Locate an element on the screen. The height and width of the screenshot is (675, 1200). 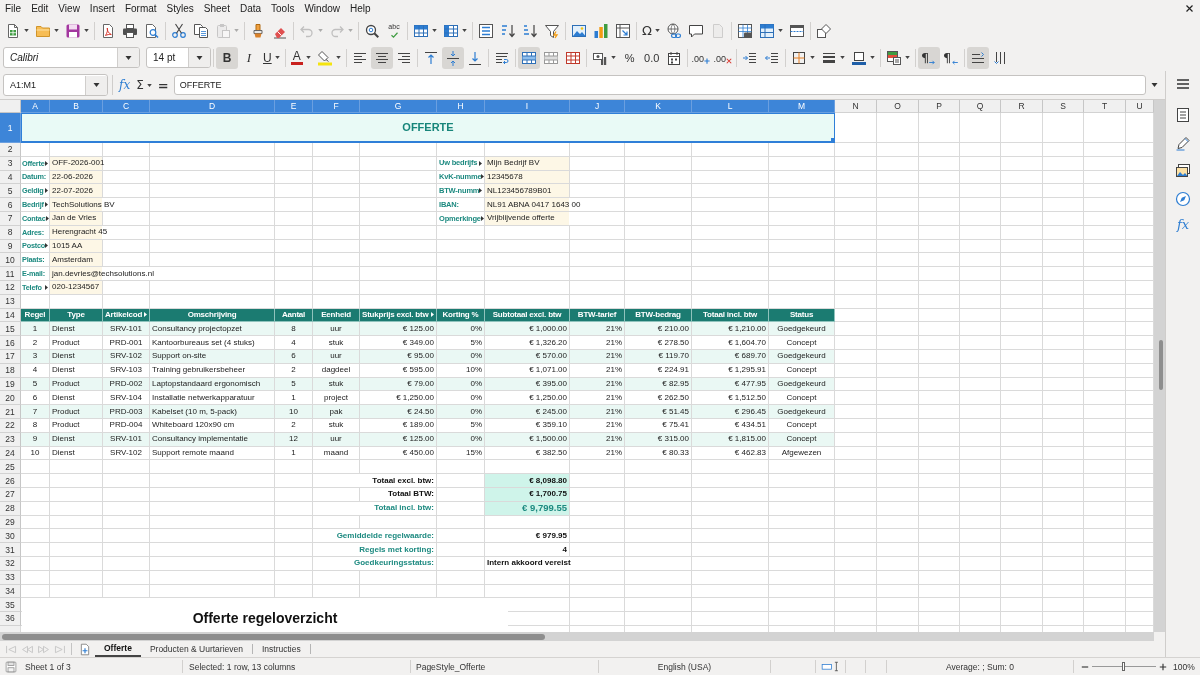
horizontal-scrollbar is located at coordinates (577, 636).